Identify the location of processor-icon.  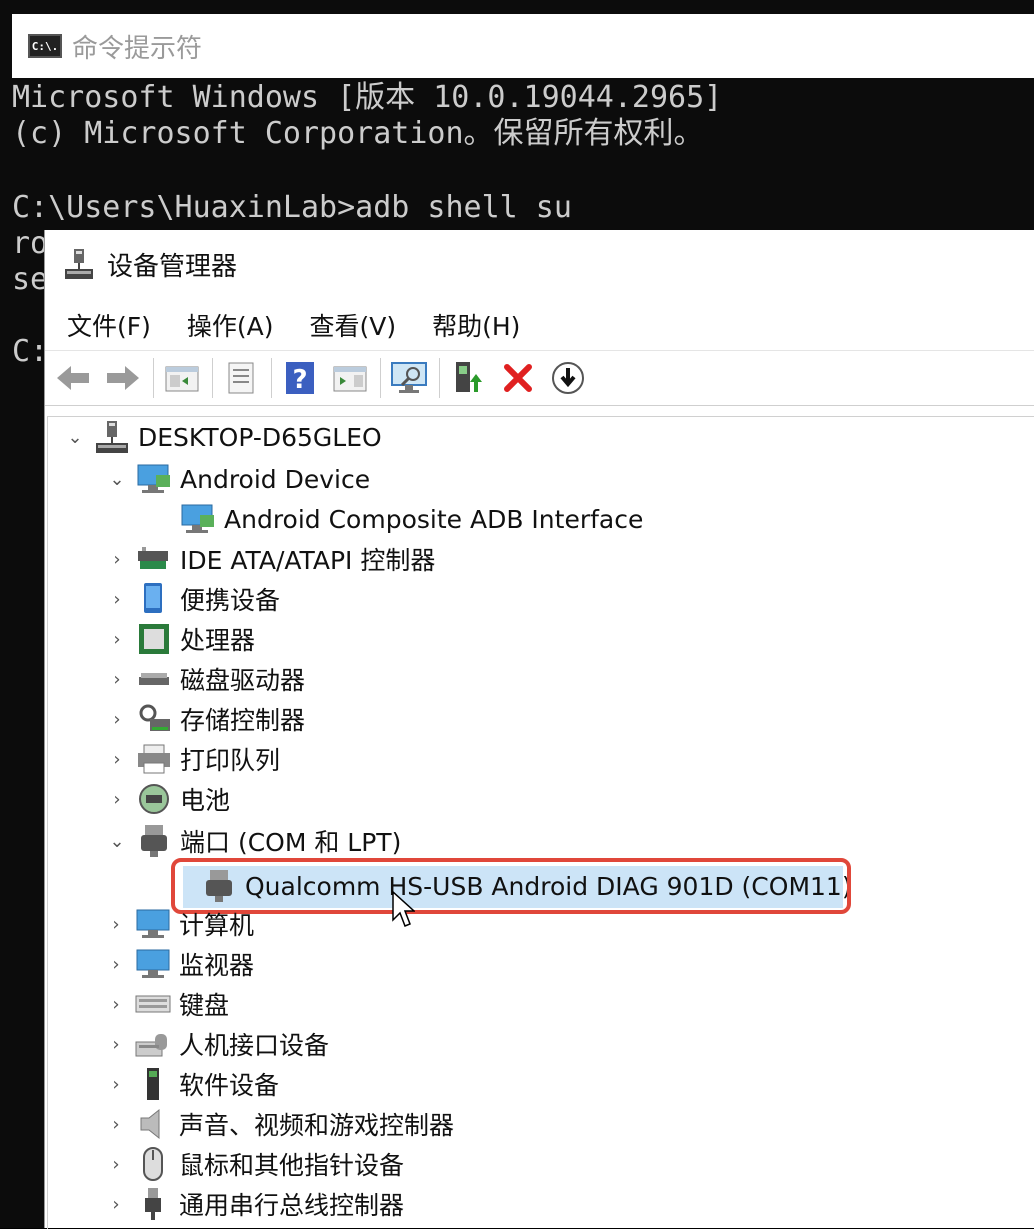
(154, 639).